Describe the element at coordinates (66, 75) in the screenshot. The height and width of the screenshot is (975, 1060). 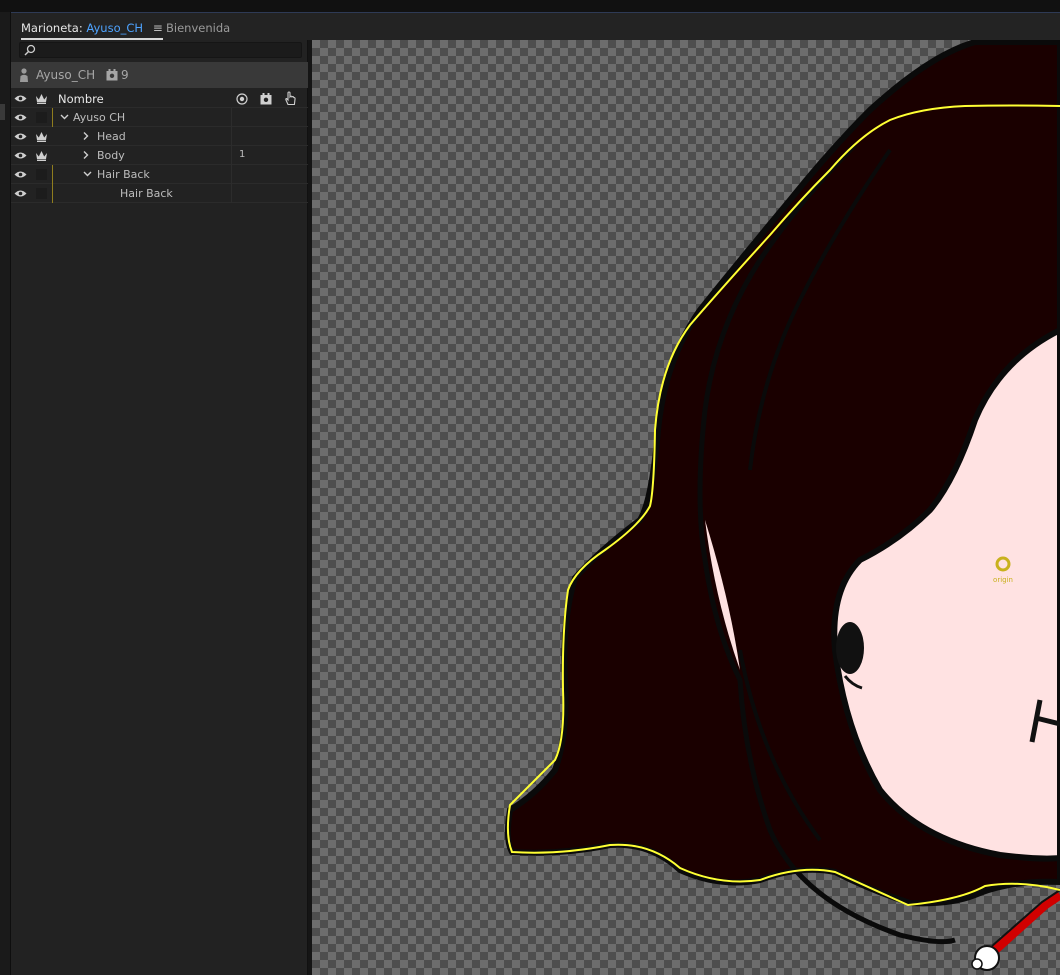
I see `puppet-name: Ayuso_CH` at that location.